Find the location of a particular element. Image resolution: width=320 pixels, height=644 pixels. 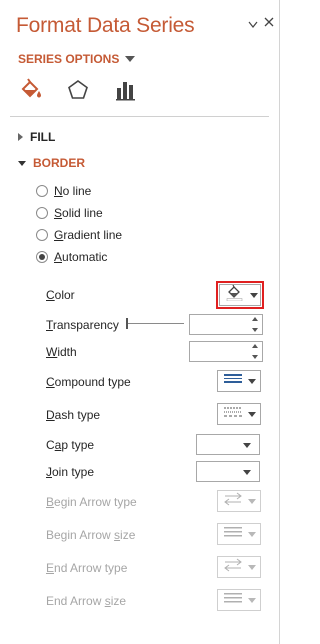

compound-lines-icon is located at coordinates (233, 381).